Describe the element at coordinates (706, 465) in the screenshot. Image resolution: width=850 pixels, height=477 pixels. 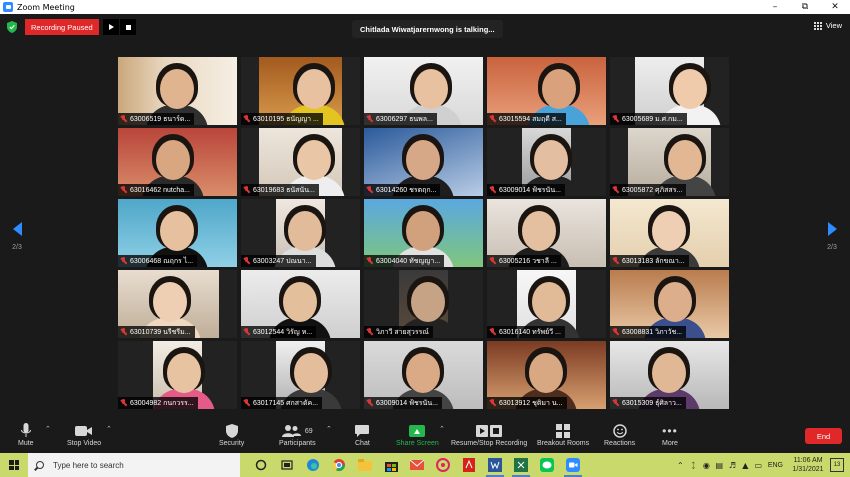
I see `antivirus-icon: ◉` at that location.